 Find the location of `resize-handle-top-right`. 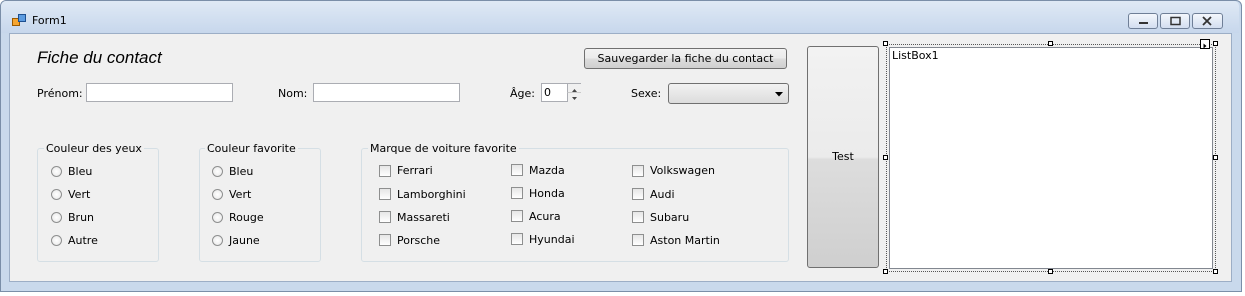

resize-handle-top-right is located at coordinates (1215, 43).